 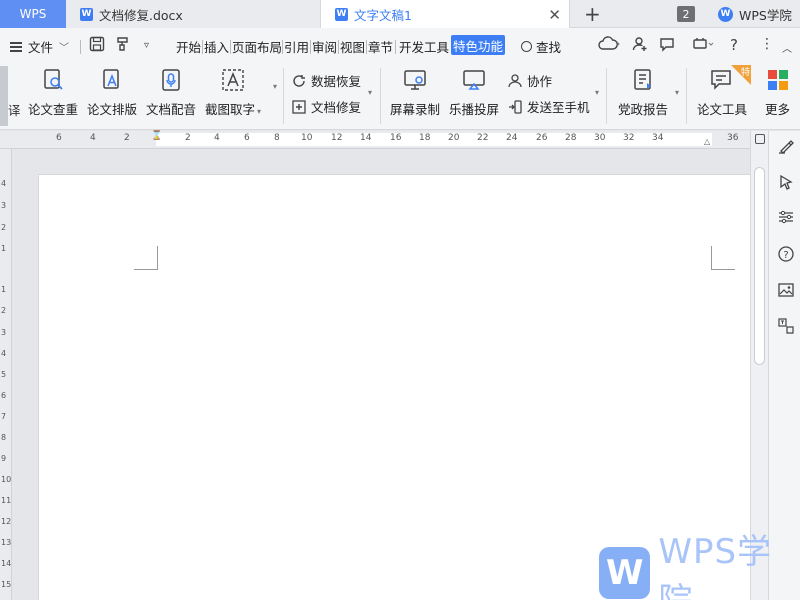 What do you see at coordinates (686, 14) in the screenshot?
I see `window-count-badge: 2` at bounding box center [686, 14].